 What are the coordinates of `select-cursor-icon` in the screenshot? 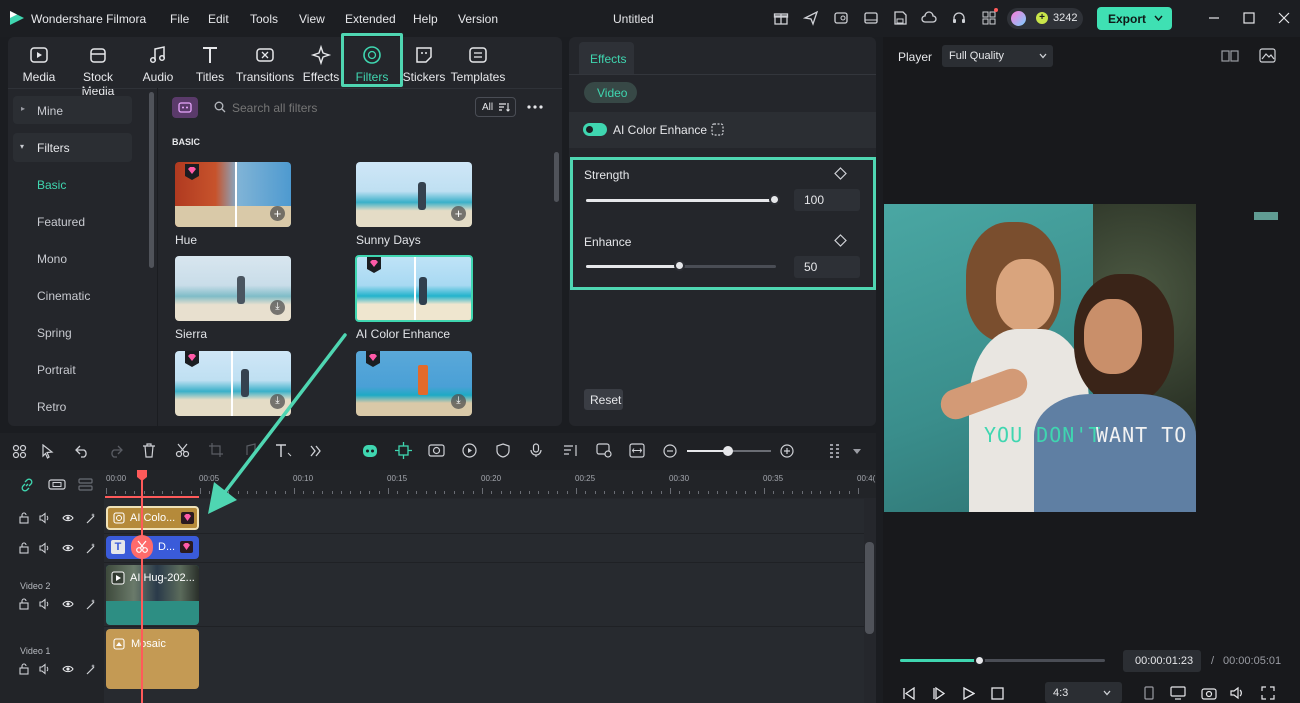 It's located at (49, 451).